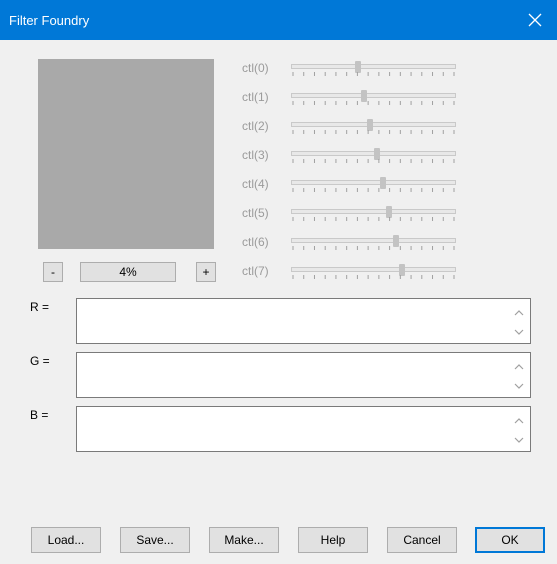 Image resolution: width=557 pixels, height=564 pixels. I want to click on ctl-label: ctl(1), so click(255, 97).